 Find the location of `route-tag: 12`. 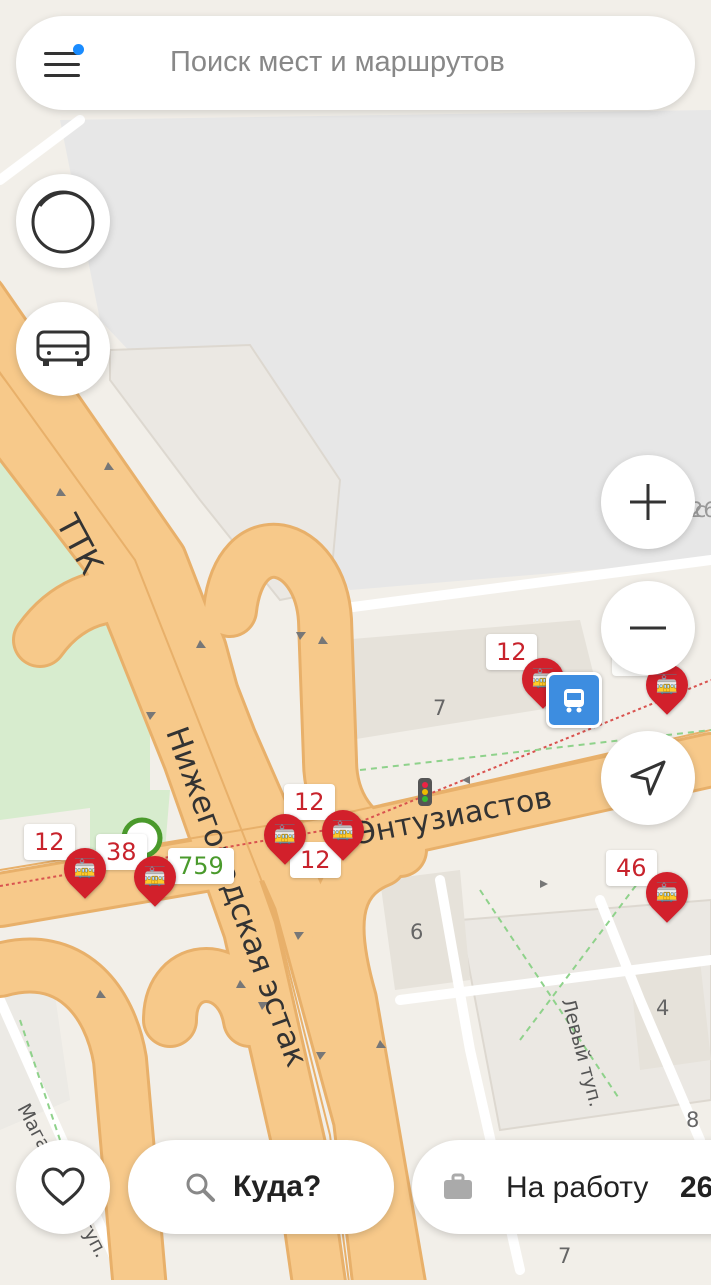

route-tag: 12 is located at coordinates (49, 842).